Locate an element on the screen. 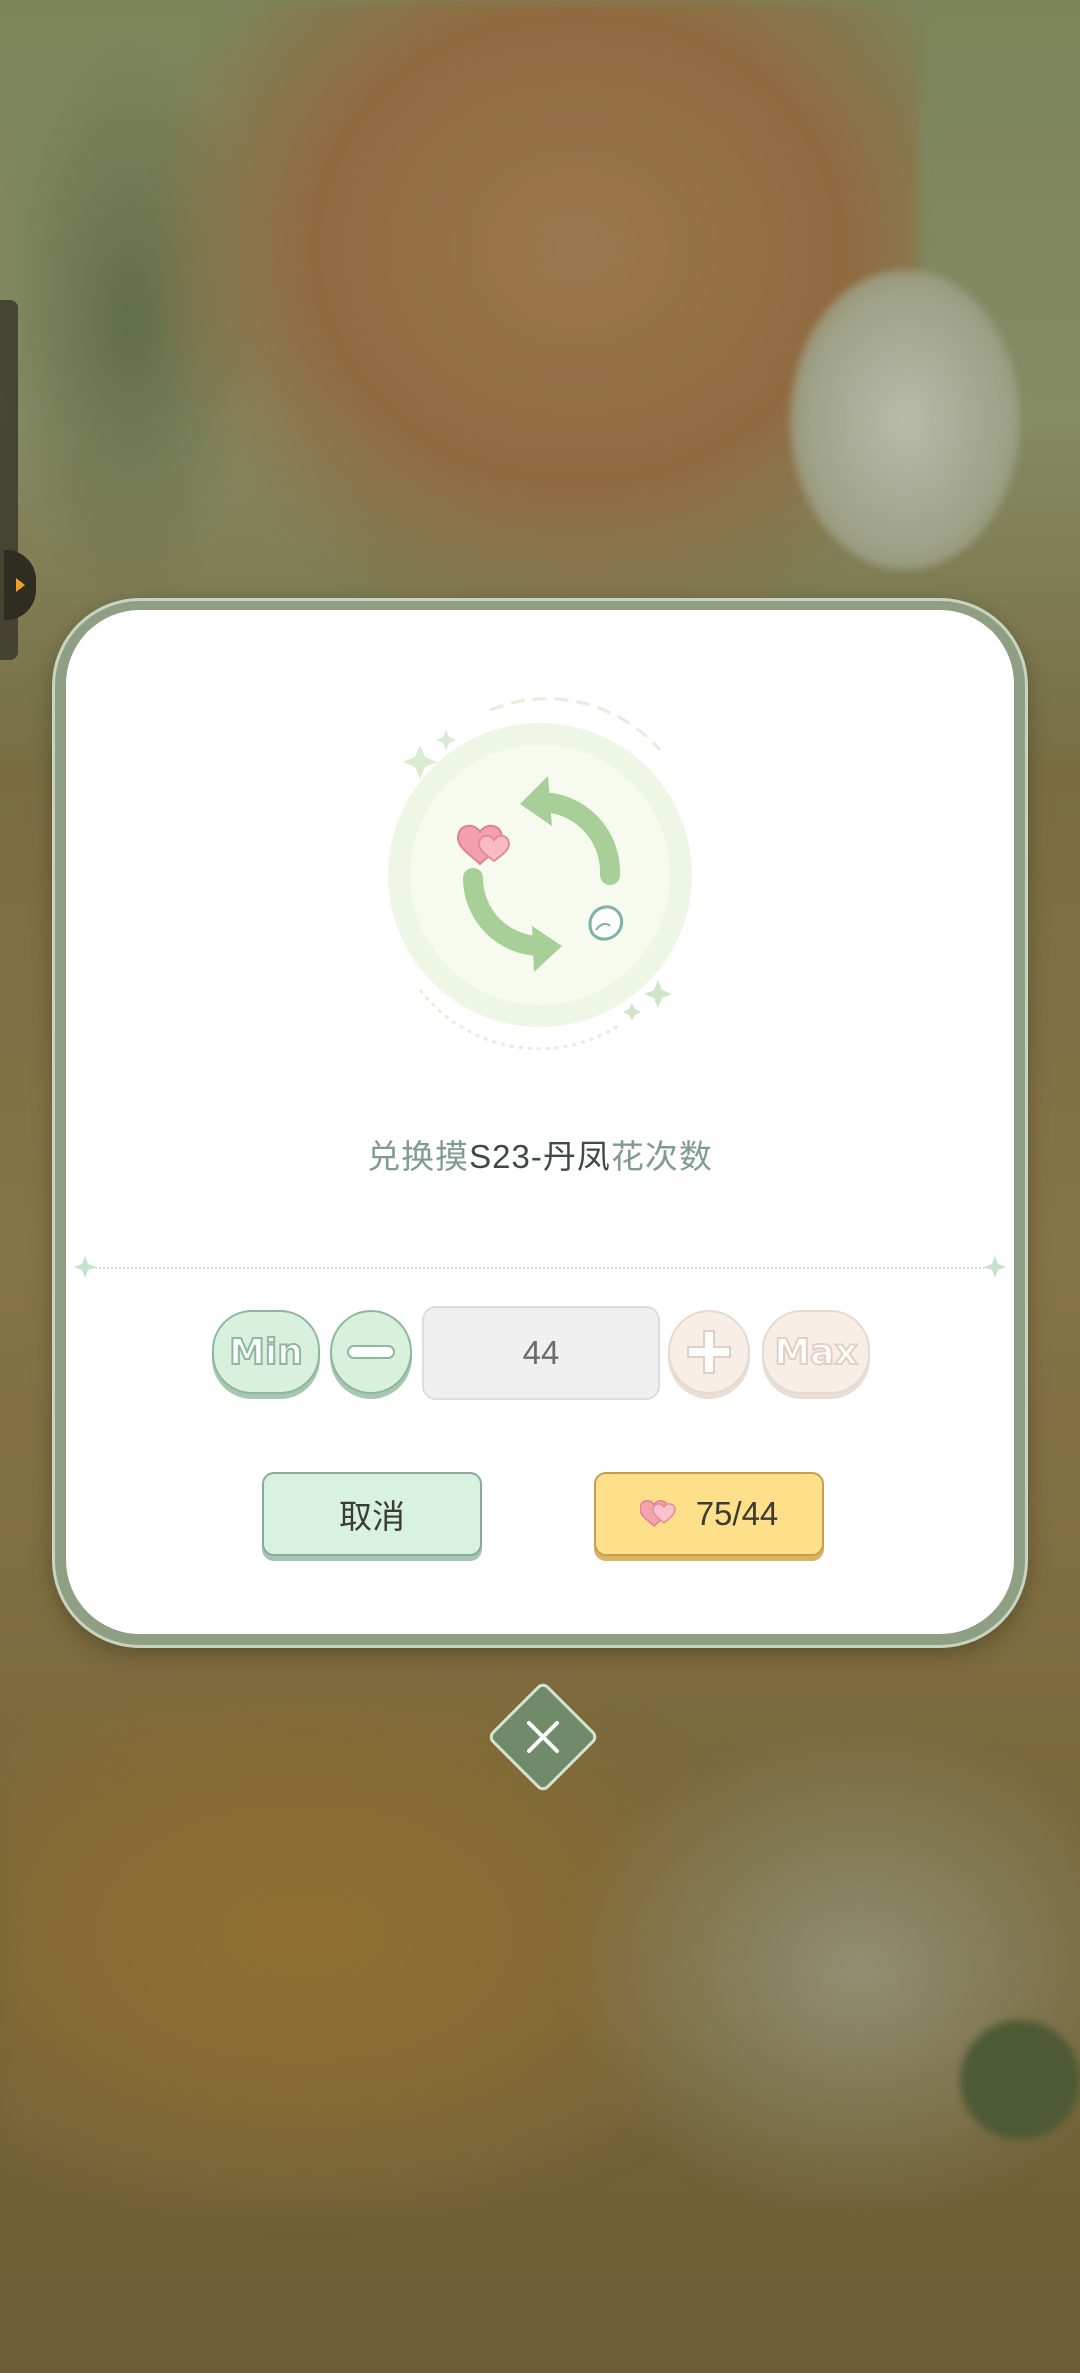 This screenshot has height=2373, width=1080. title-suffix: 花次数 is located at coordinates (661, 1156).